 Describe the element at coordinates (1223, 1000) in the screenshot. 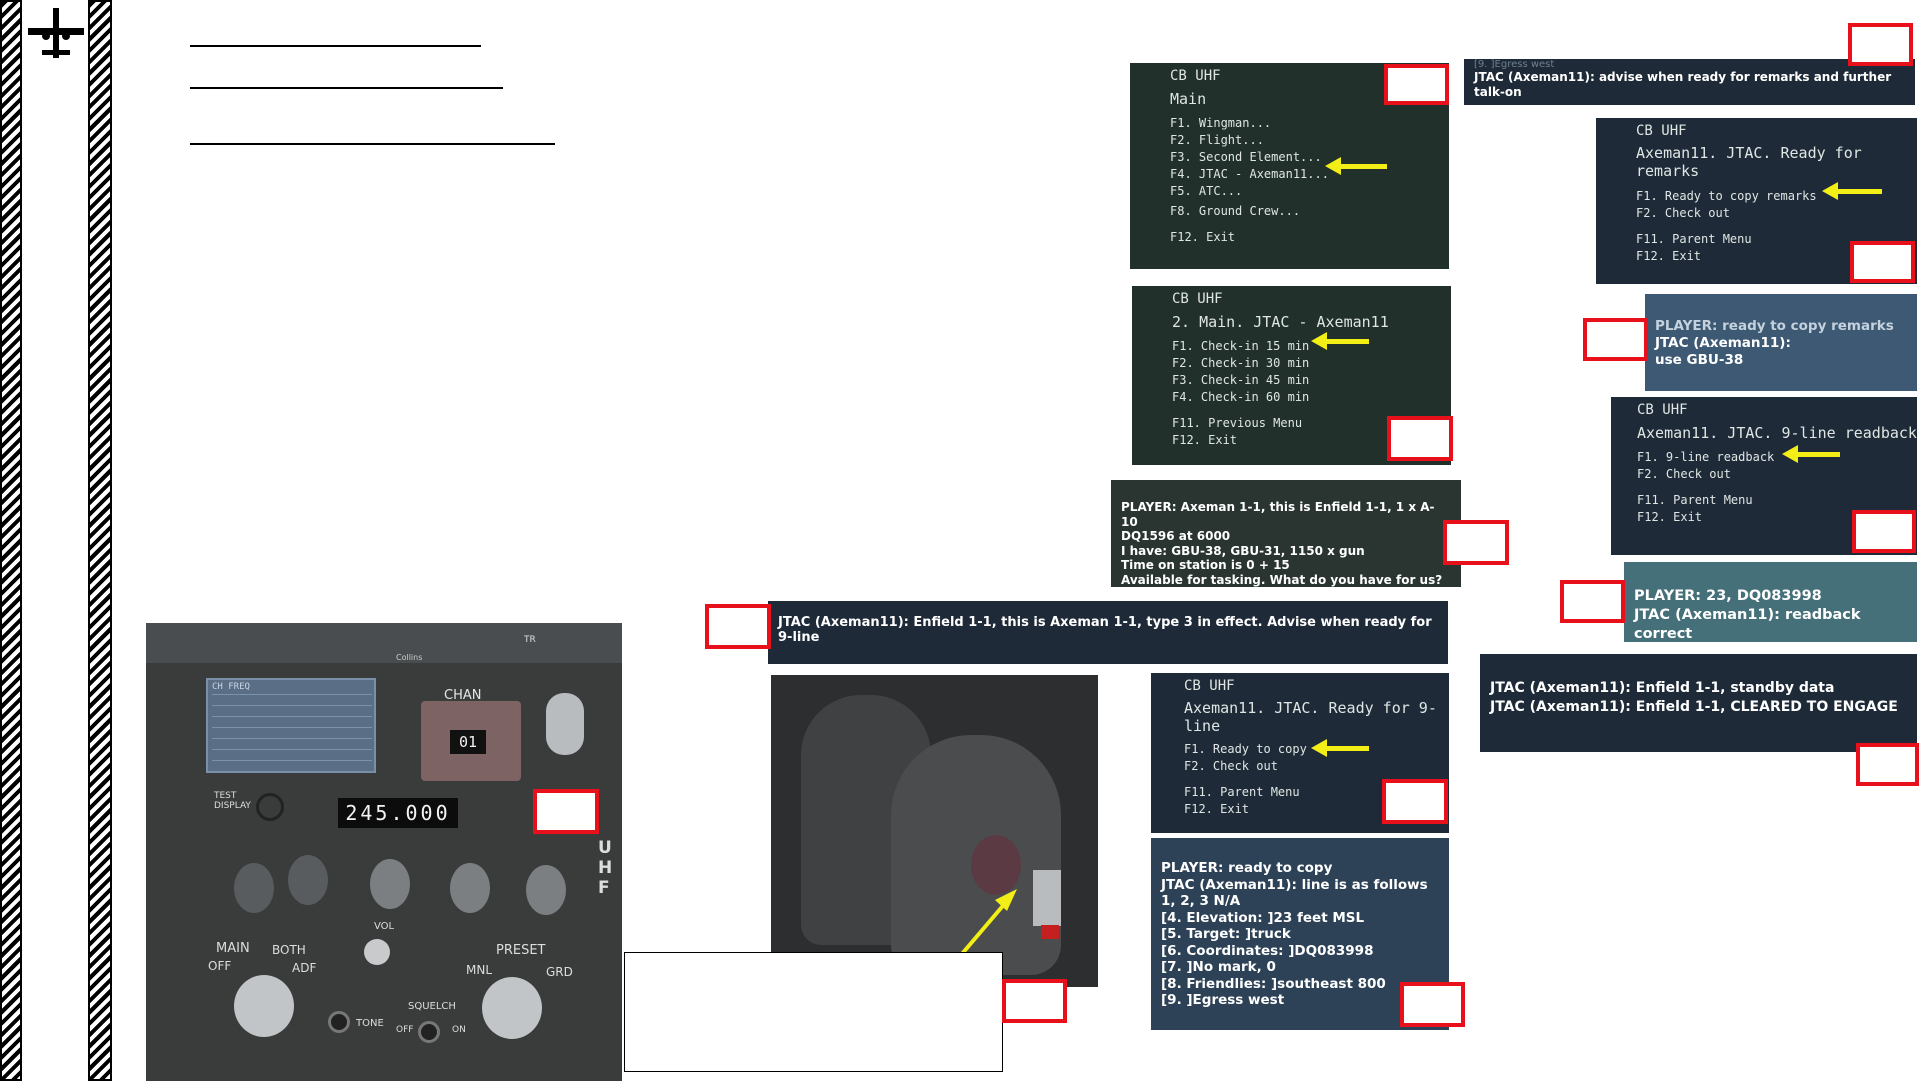

I see `msg-line: [9. ]Egress west` at that location.